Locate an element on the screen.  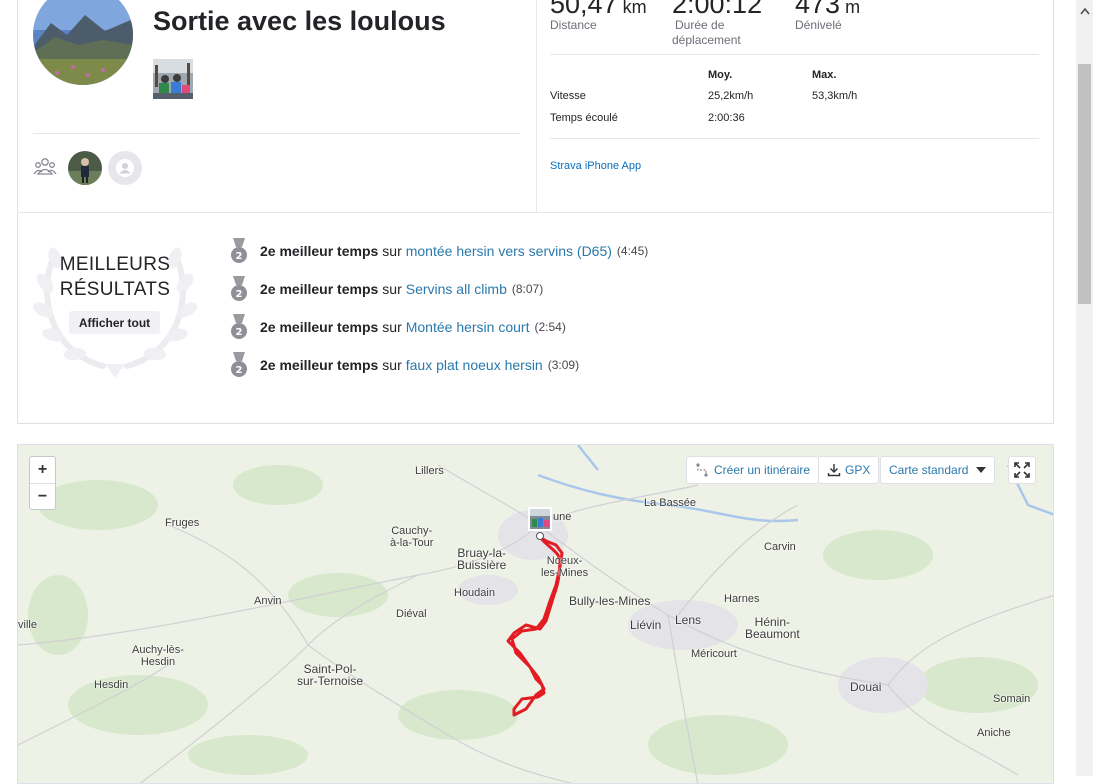
group-icon is located at coordinates (45, 167).